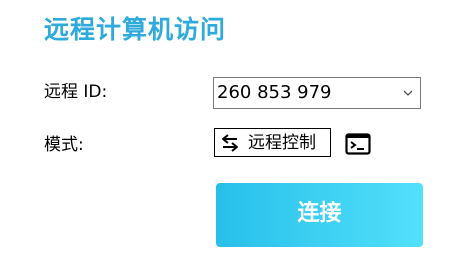  What do you see at coordinates (282, 143) in the screenshot?
I see `mode-value: 远程控制` at bounding box center [282, 143].